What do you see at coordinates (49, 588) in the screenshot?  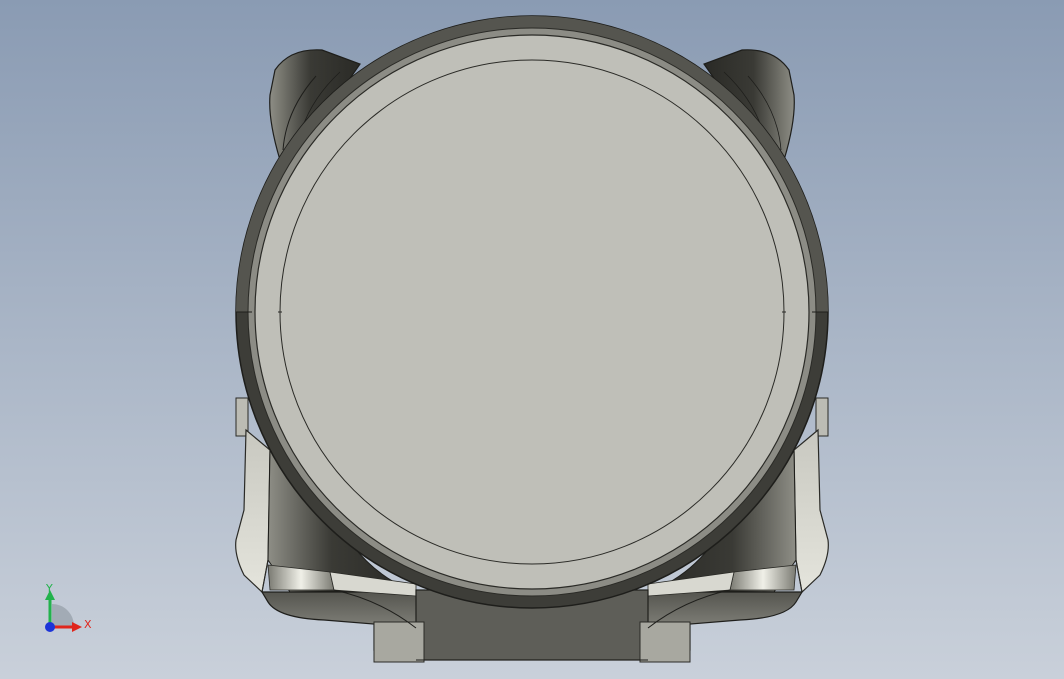 I see `y-axis-label: Y` at bounding box center [49, 588].